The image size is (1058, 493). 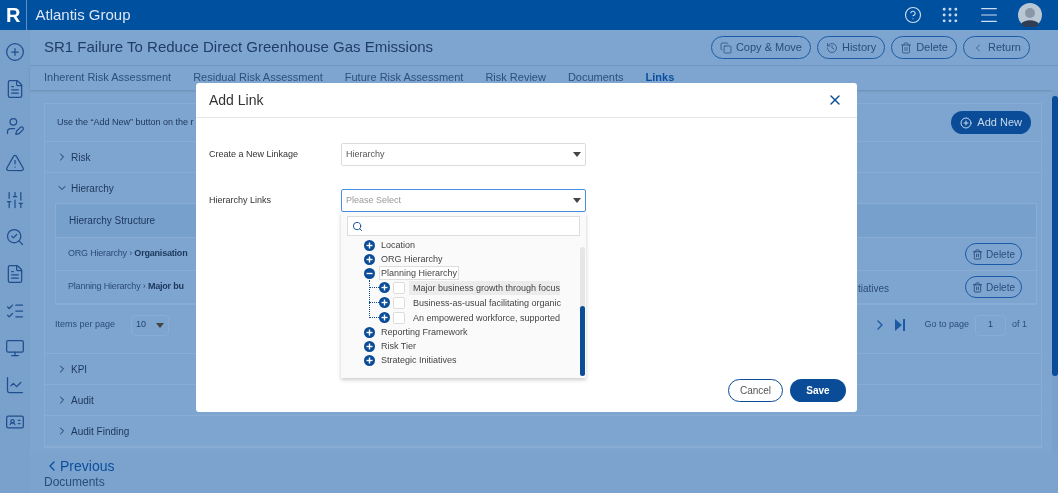 I want to click on tab: Inherent Risk Assessment, so click(x=108, y=75).